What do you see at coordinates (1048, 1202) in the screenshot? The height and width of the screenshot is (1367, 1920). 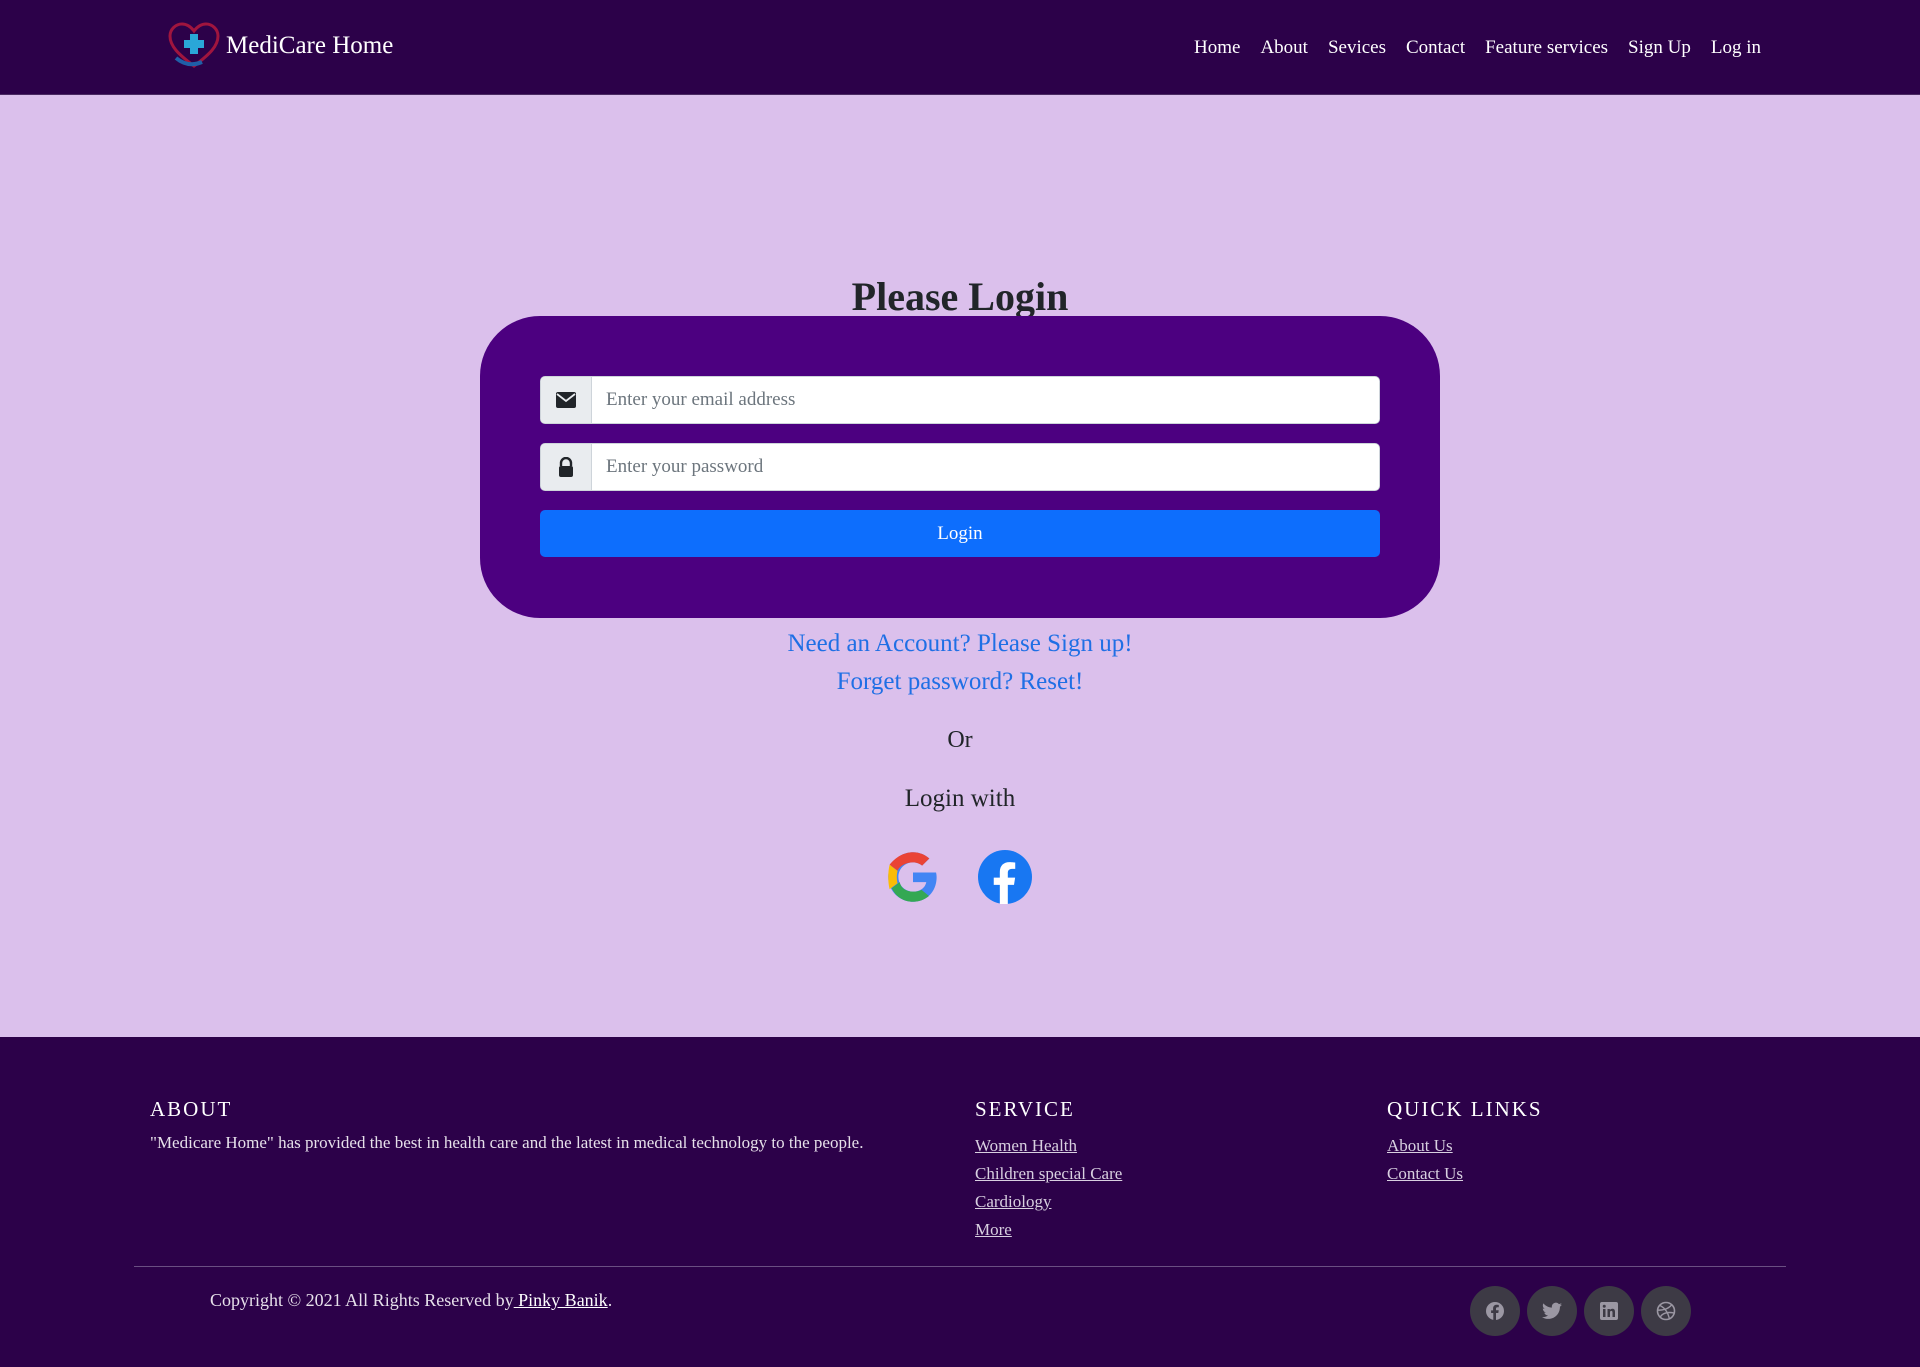 I see `footer-link-cardiology: Cardiology` at bounding box center [1048, 1202].